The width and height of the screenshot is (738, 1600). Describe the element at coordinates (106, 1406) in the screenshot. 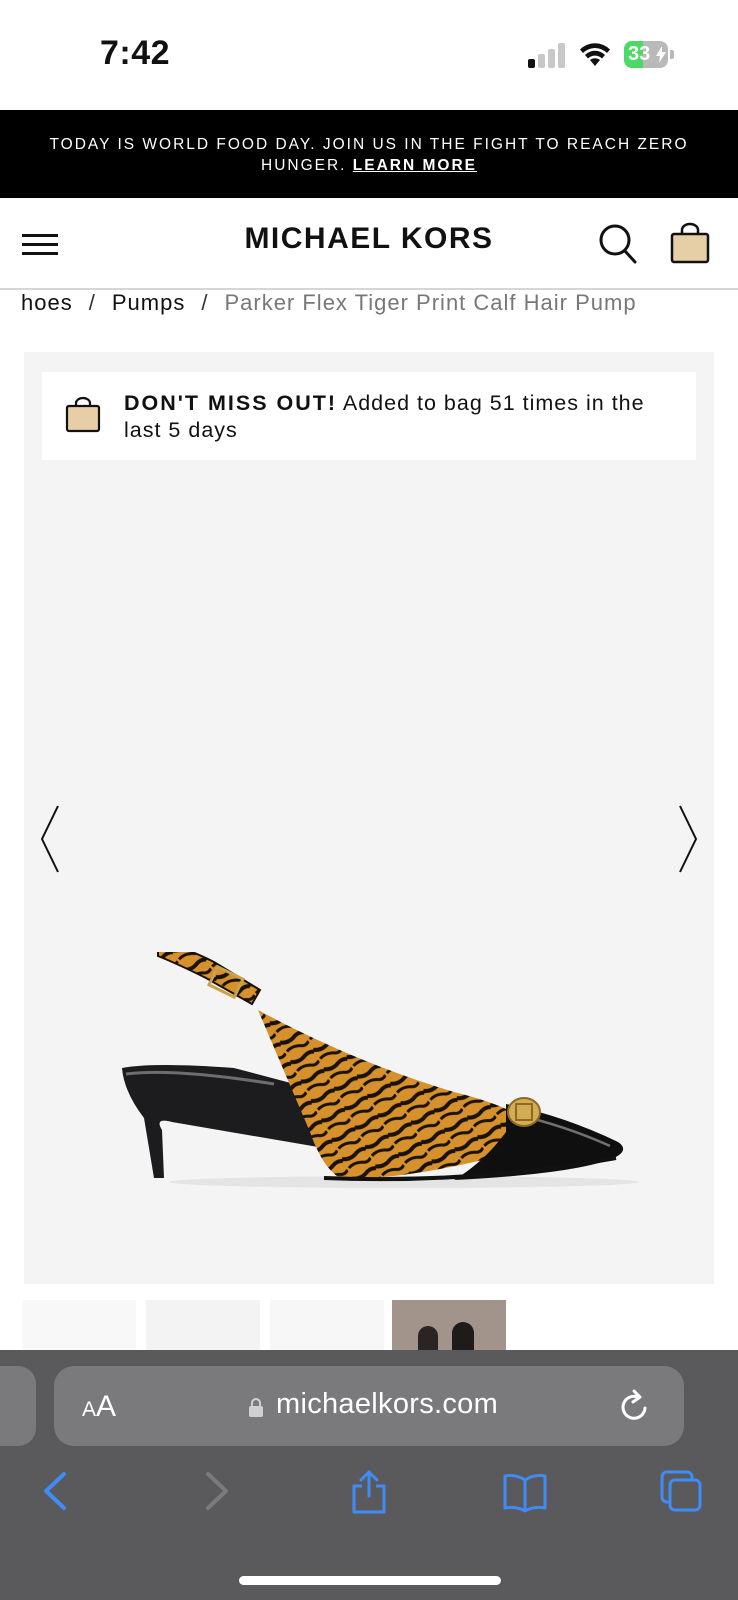

I see `aa-large: A` at that location.